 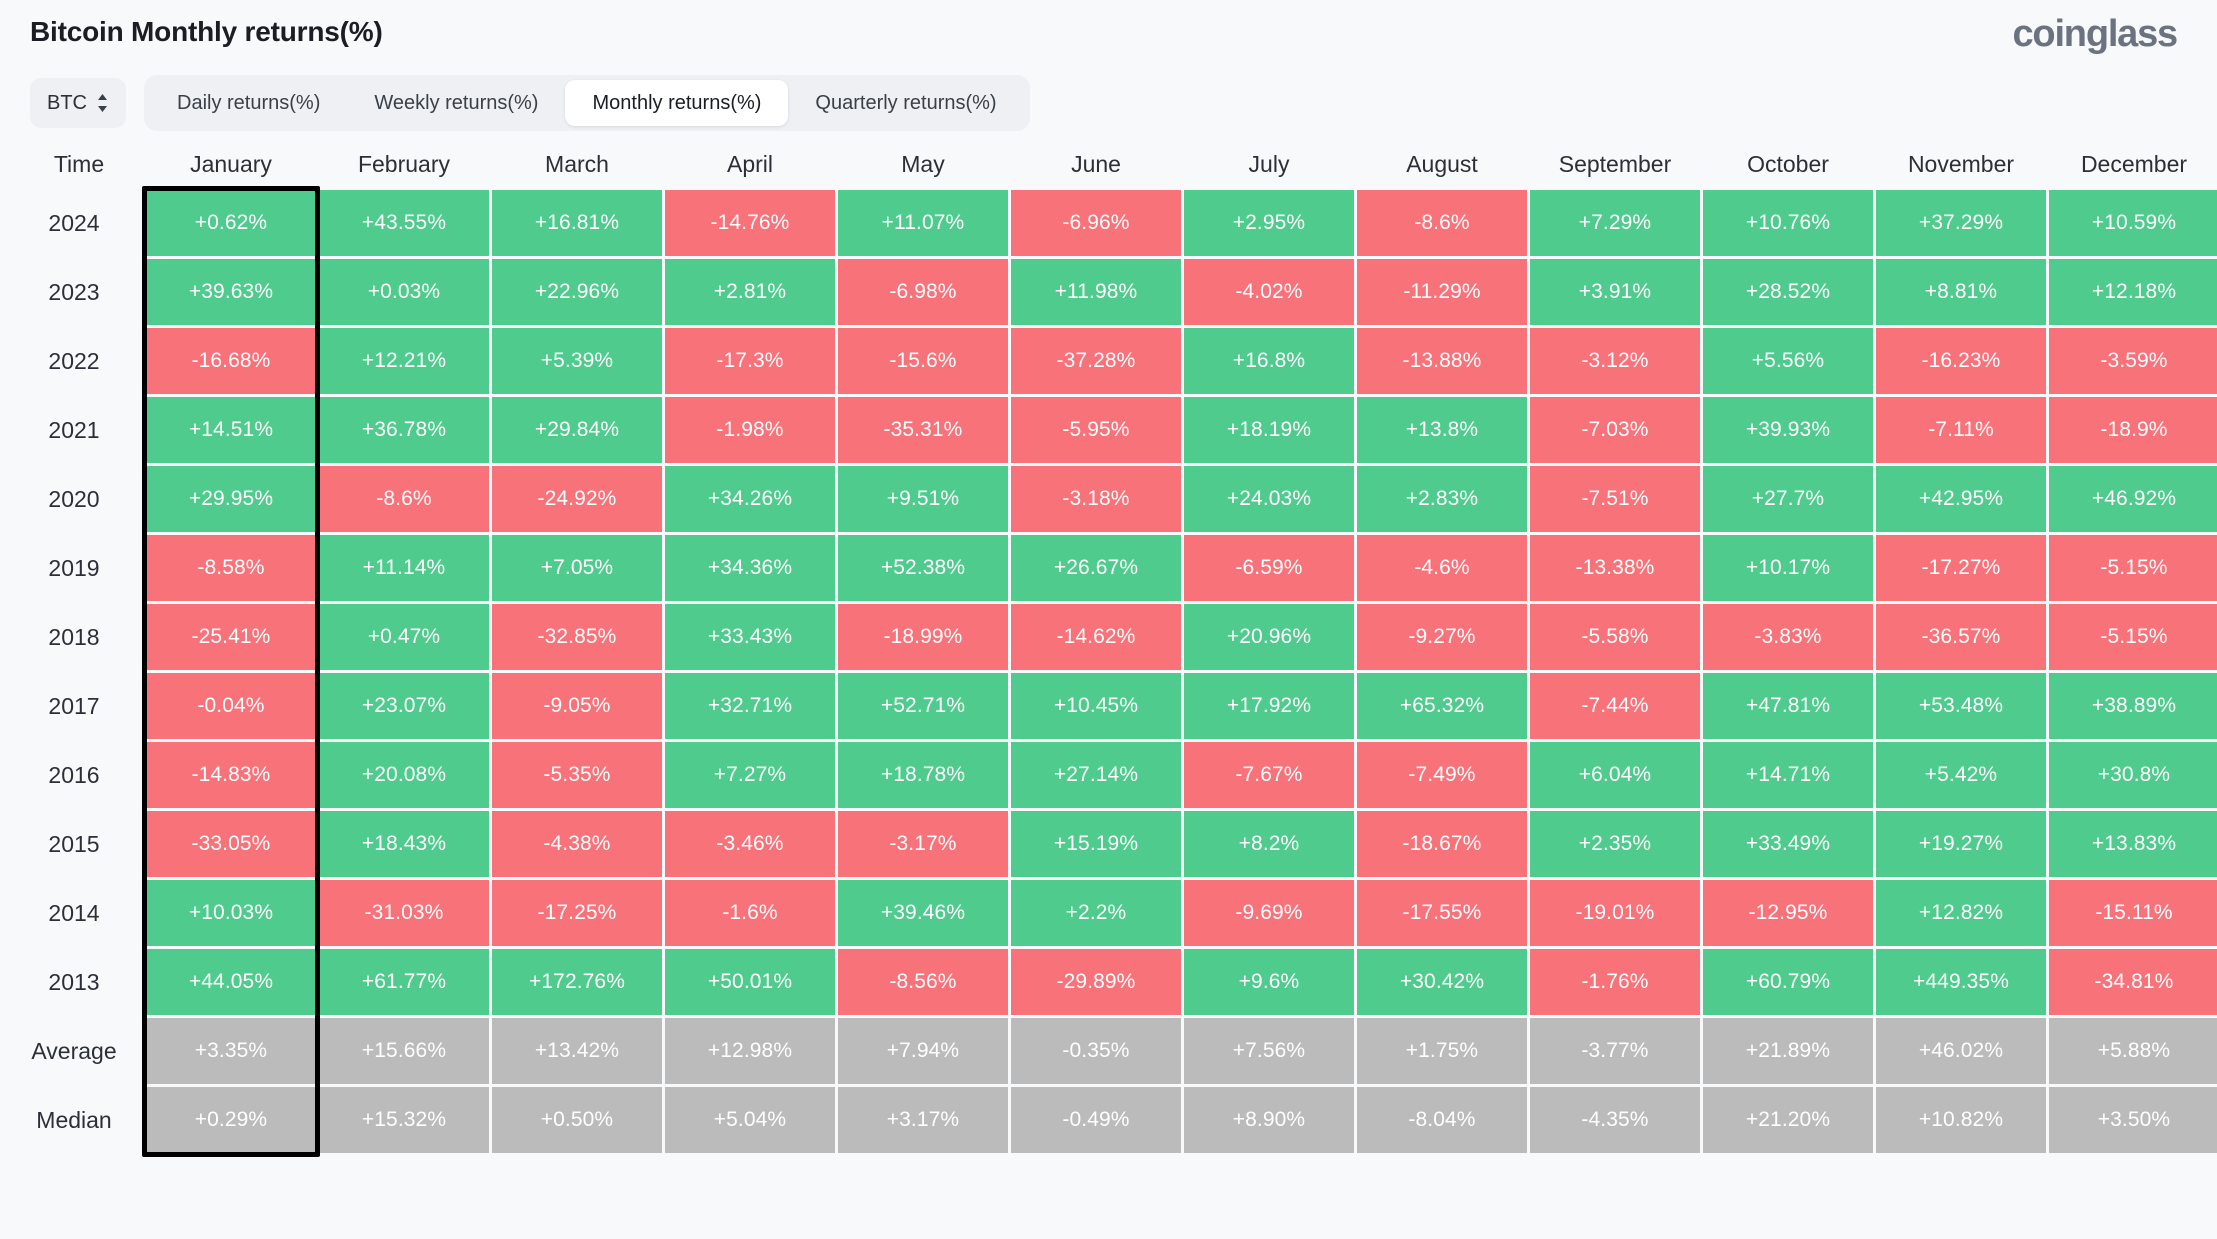 What do you see at coordinates (1442, 913) in the screenshot?
I see `return-cell: -17.55%` at bounding box center [1442, 913].